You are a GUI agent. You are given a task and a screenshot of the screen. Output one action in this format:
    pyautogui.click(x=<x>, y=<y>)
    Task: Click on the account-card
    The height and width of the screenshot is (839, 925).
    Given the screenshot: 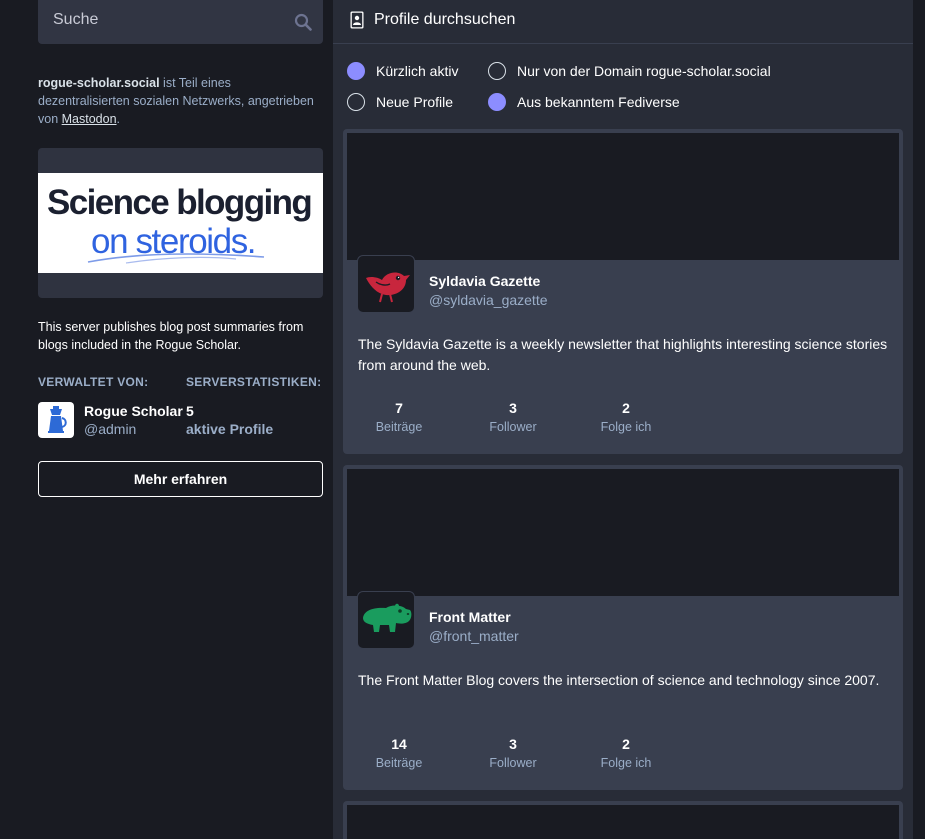 What is the action you would take?
    pyautogui.click(x=623, y=820)
    